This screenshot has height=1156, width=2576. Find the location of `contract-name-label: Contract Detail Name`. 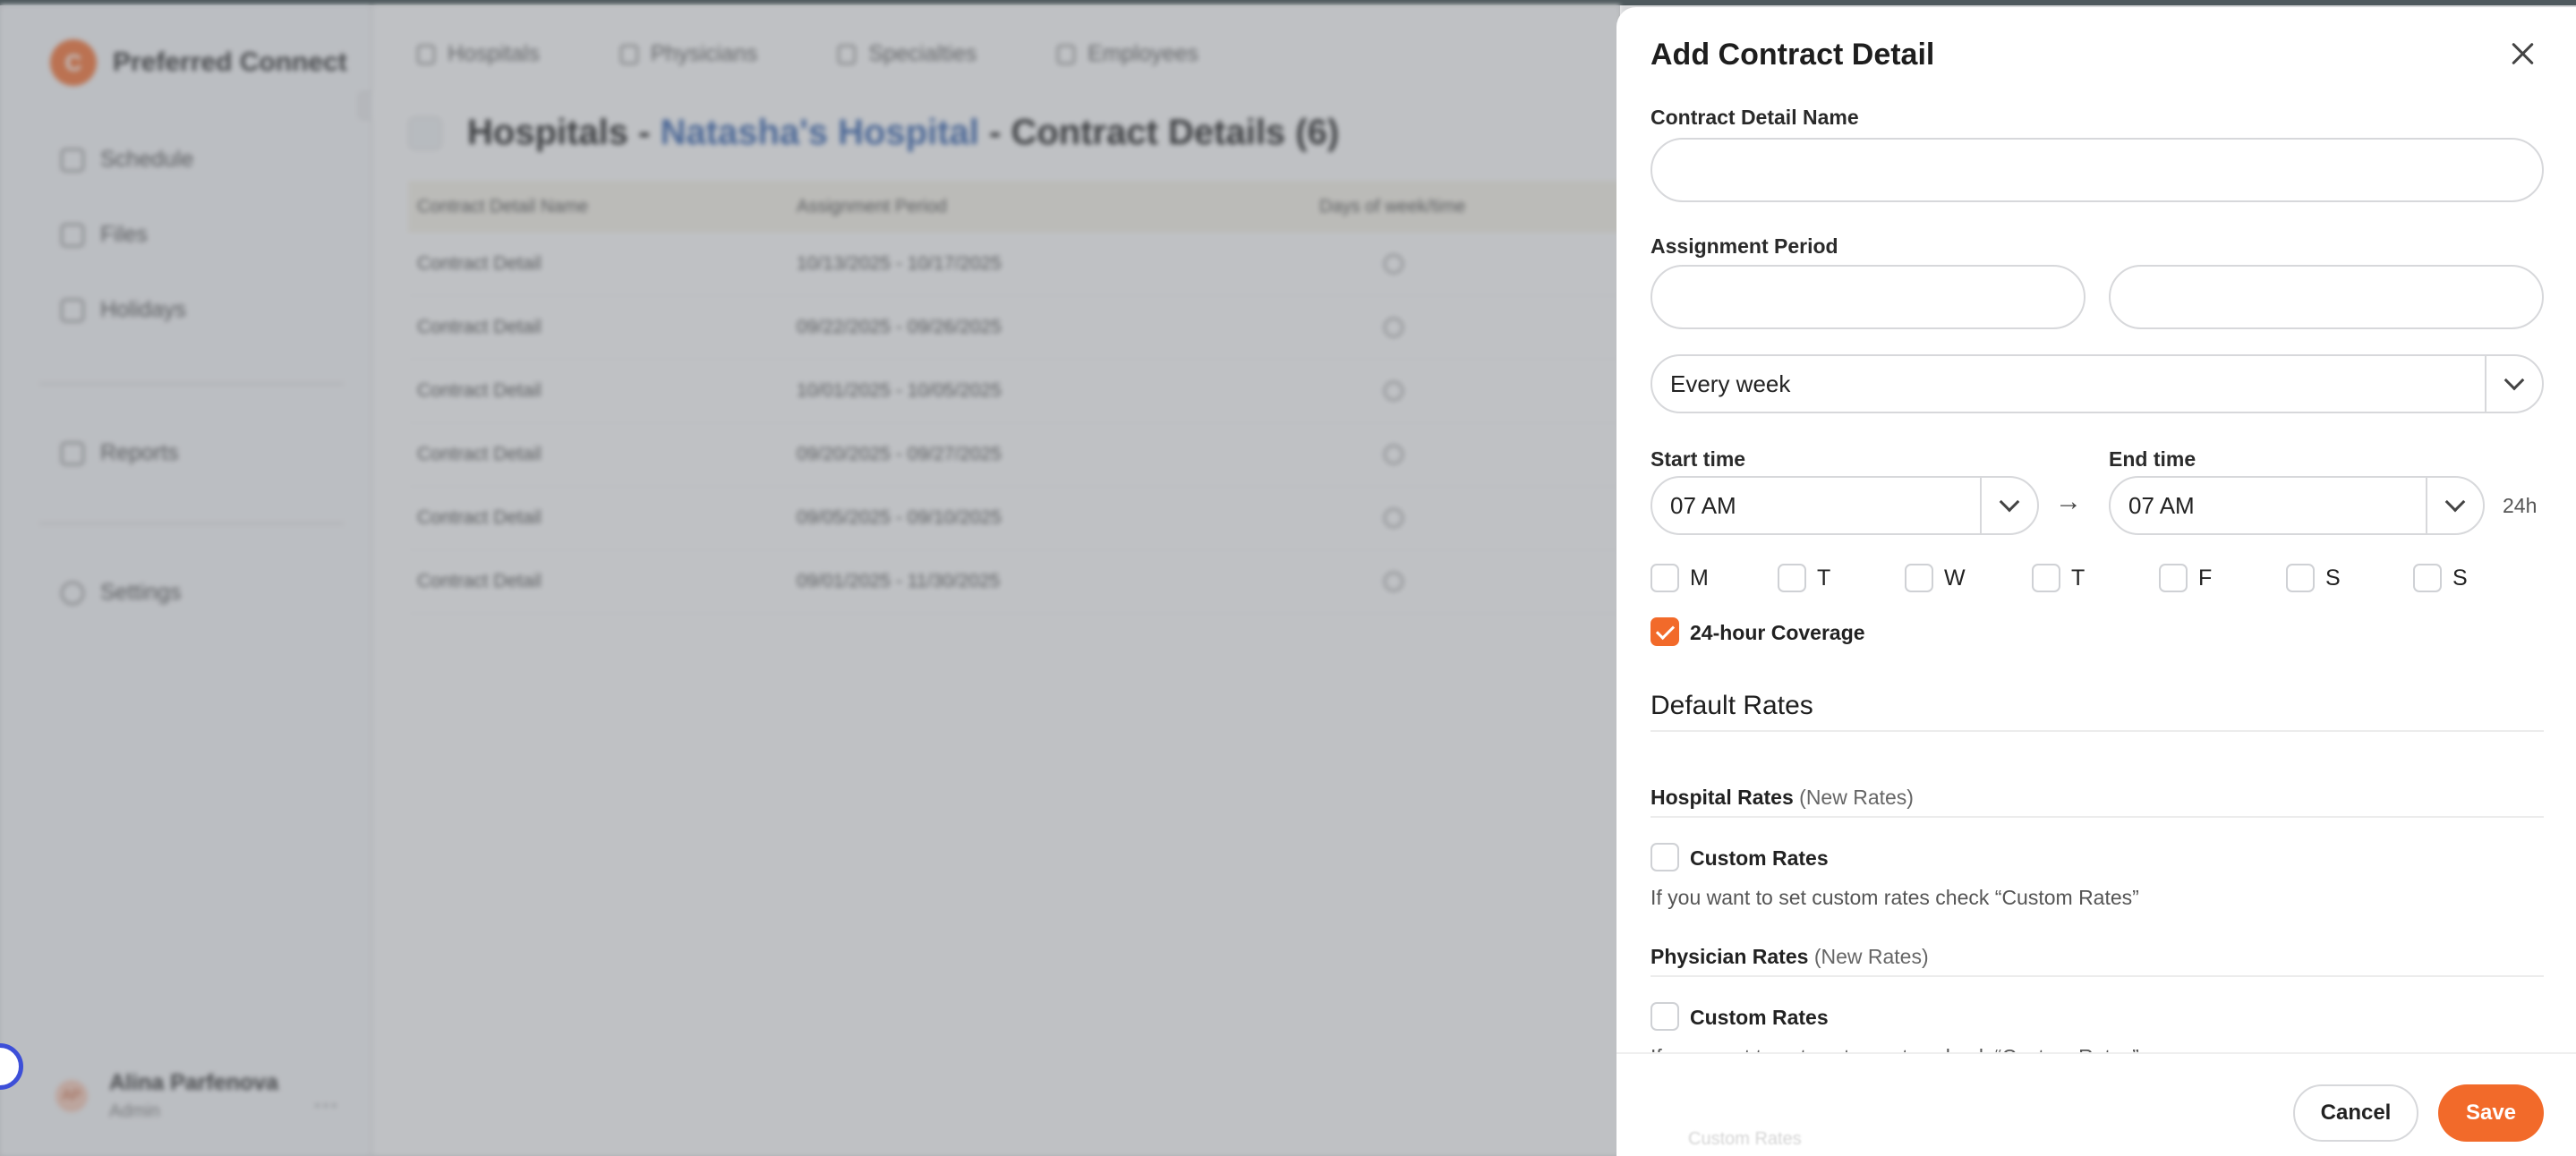

contract-name-label: Contract Detail Name is located at coordinates (1755, 117).